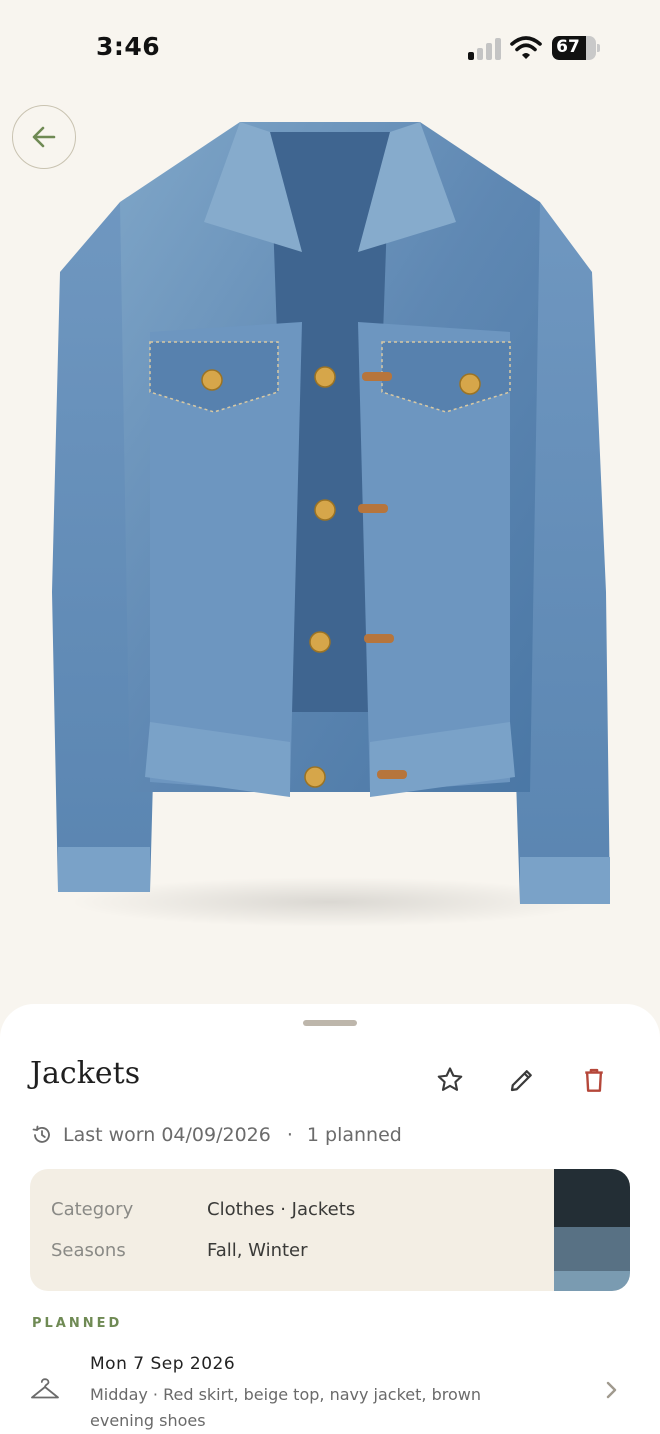  What do you see at coordinates (45, 1388) in the screenshot?
I see `hanger-icon` at bounding box center [45, 1388].